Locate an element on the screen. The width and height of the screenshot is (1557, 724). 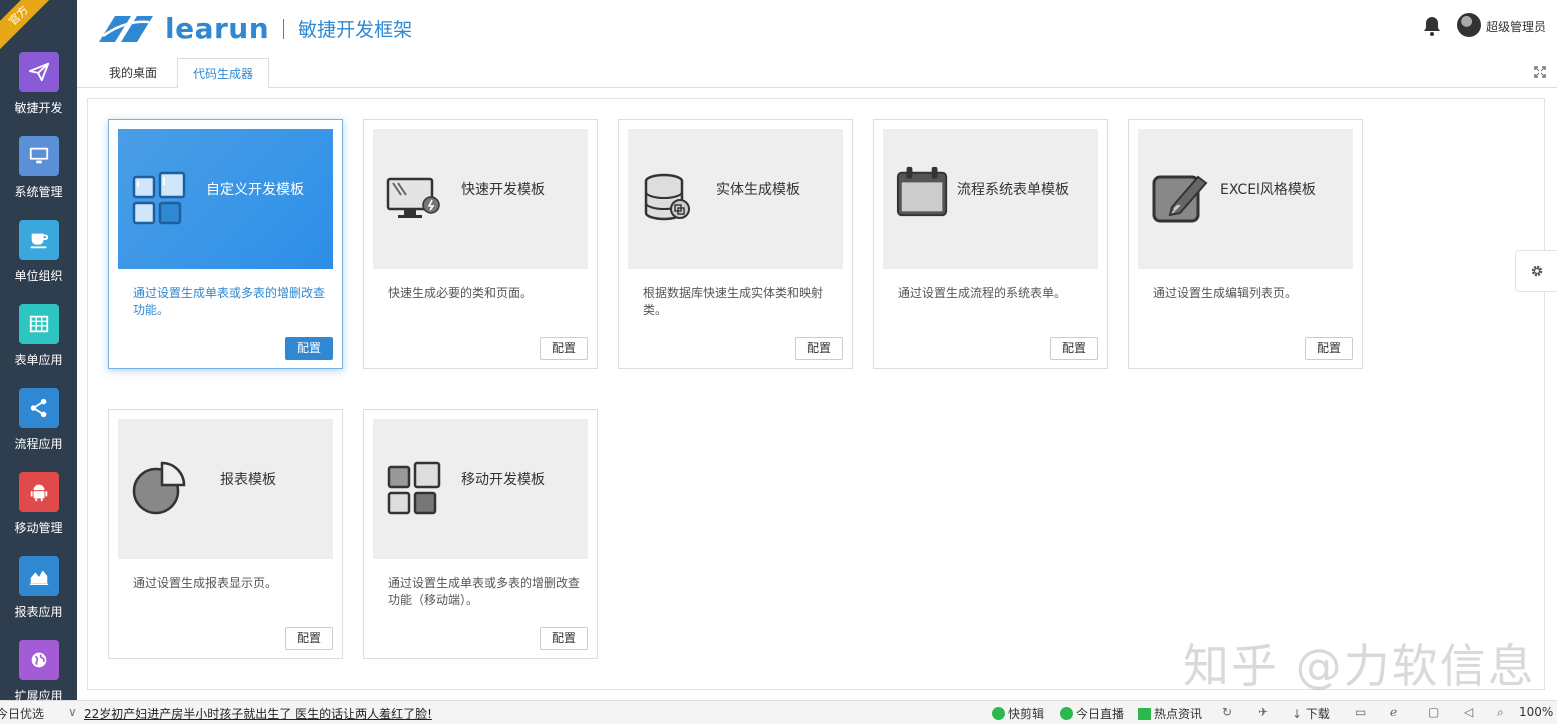
card-banner: 快速开发模板 is located at coordinates (480, 199).